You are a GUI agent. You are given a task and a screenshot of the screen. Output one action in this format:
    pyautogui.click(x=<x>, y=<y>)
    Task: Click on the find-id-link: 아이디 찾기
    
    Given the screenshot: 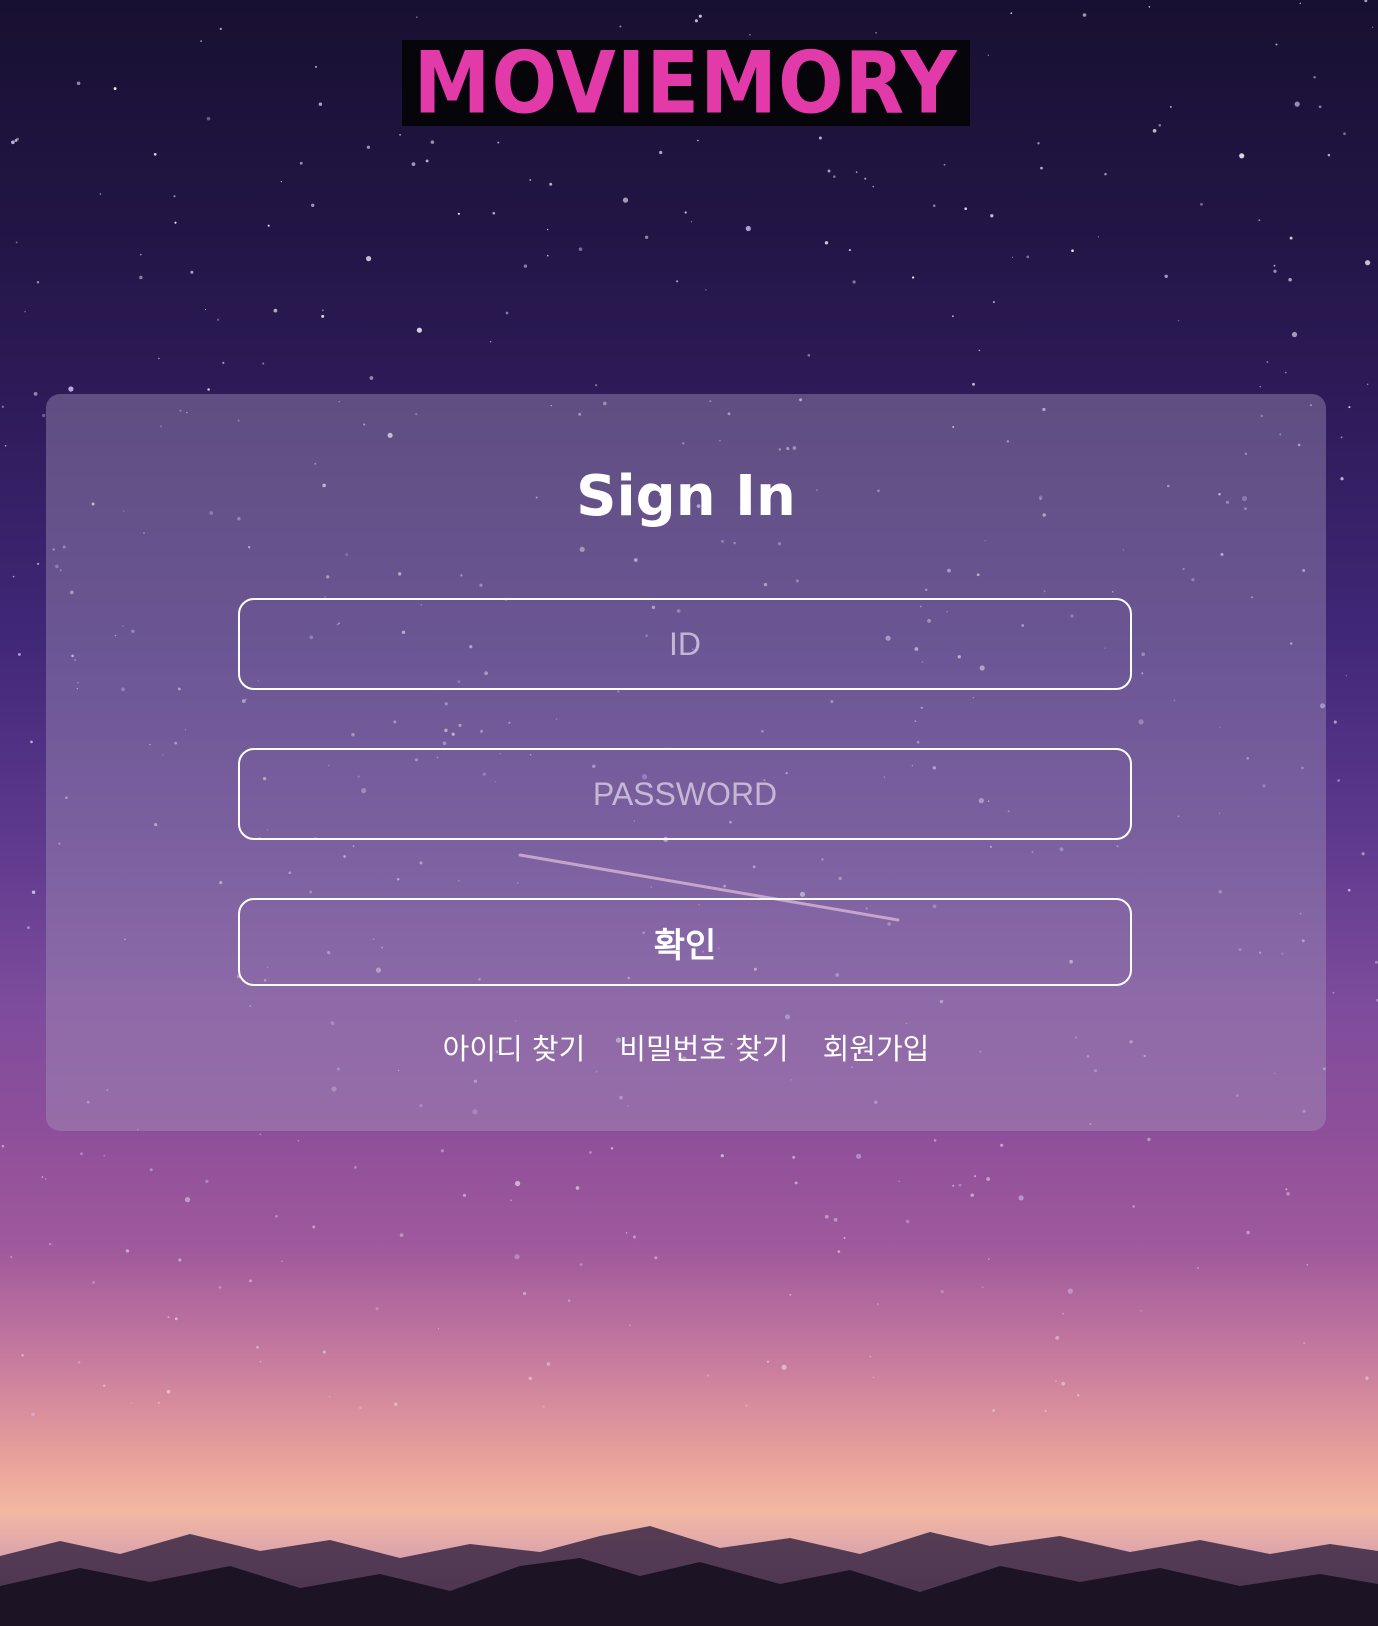 What is the action you would take?
    pyautogui.click(x=514, y=1047)
    